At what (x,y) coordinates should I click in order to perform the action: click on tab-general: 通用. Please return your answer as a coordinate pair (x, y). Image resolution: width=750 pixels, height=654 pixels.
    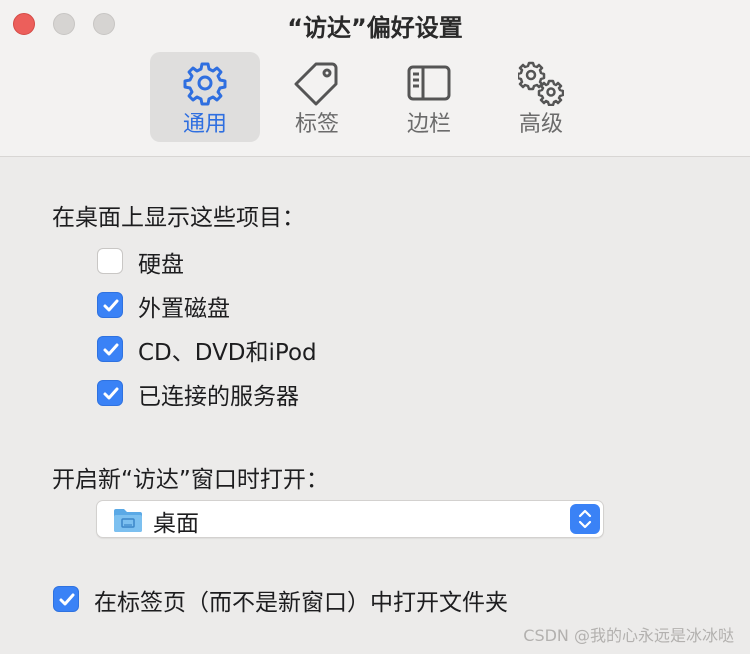
    Looking at the image, I should click on (205, 97).